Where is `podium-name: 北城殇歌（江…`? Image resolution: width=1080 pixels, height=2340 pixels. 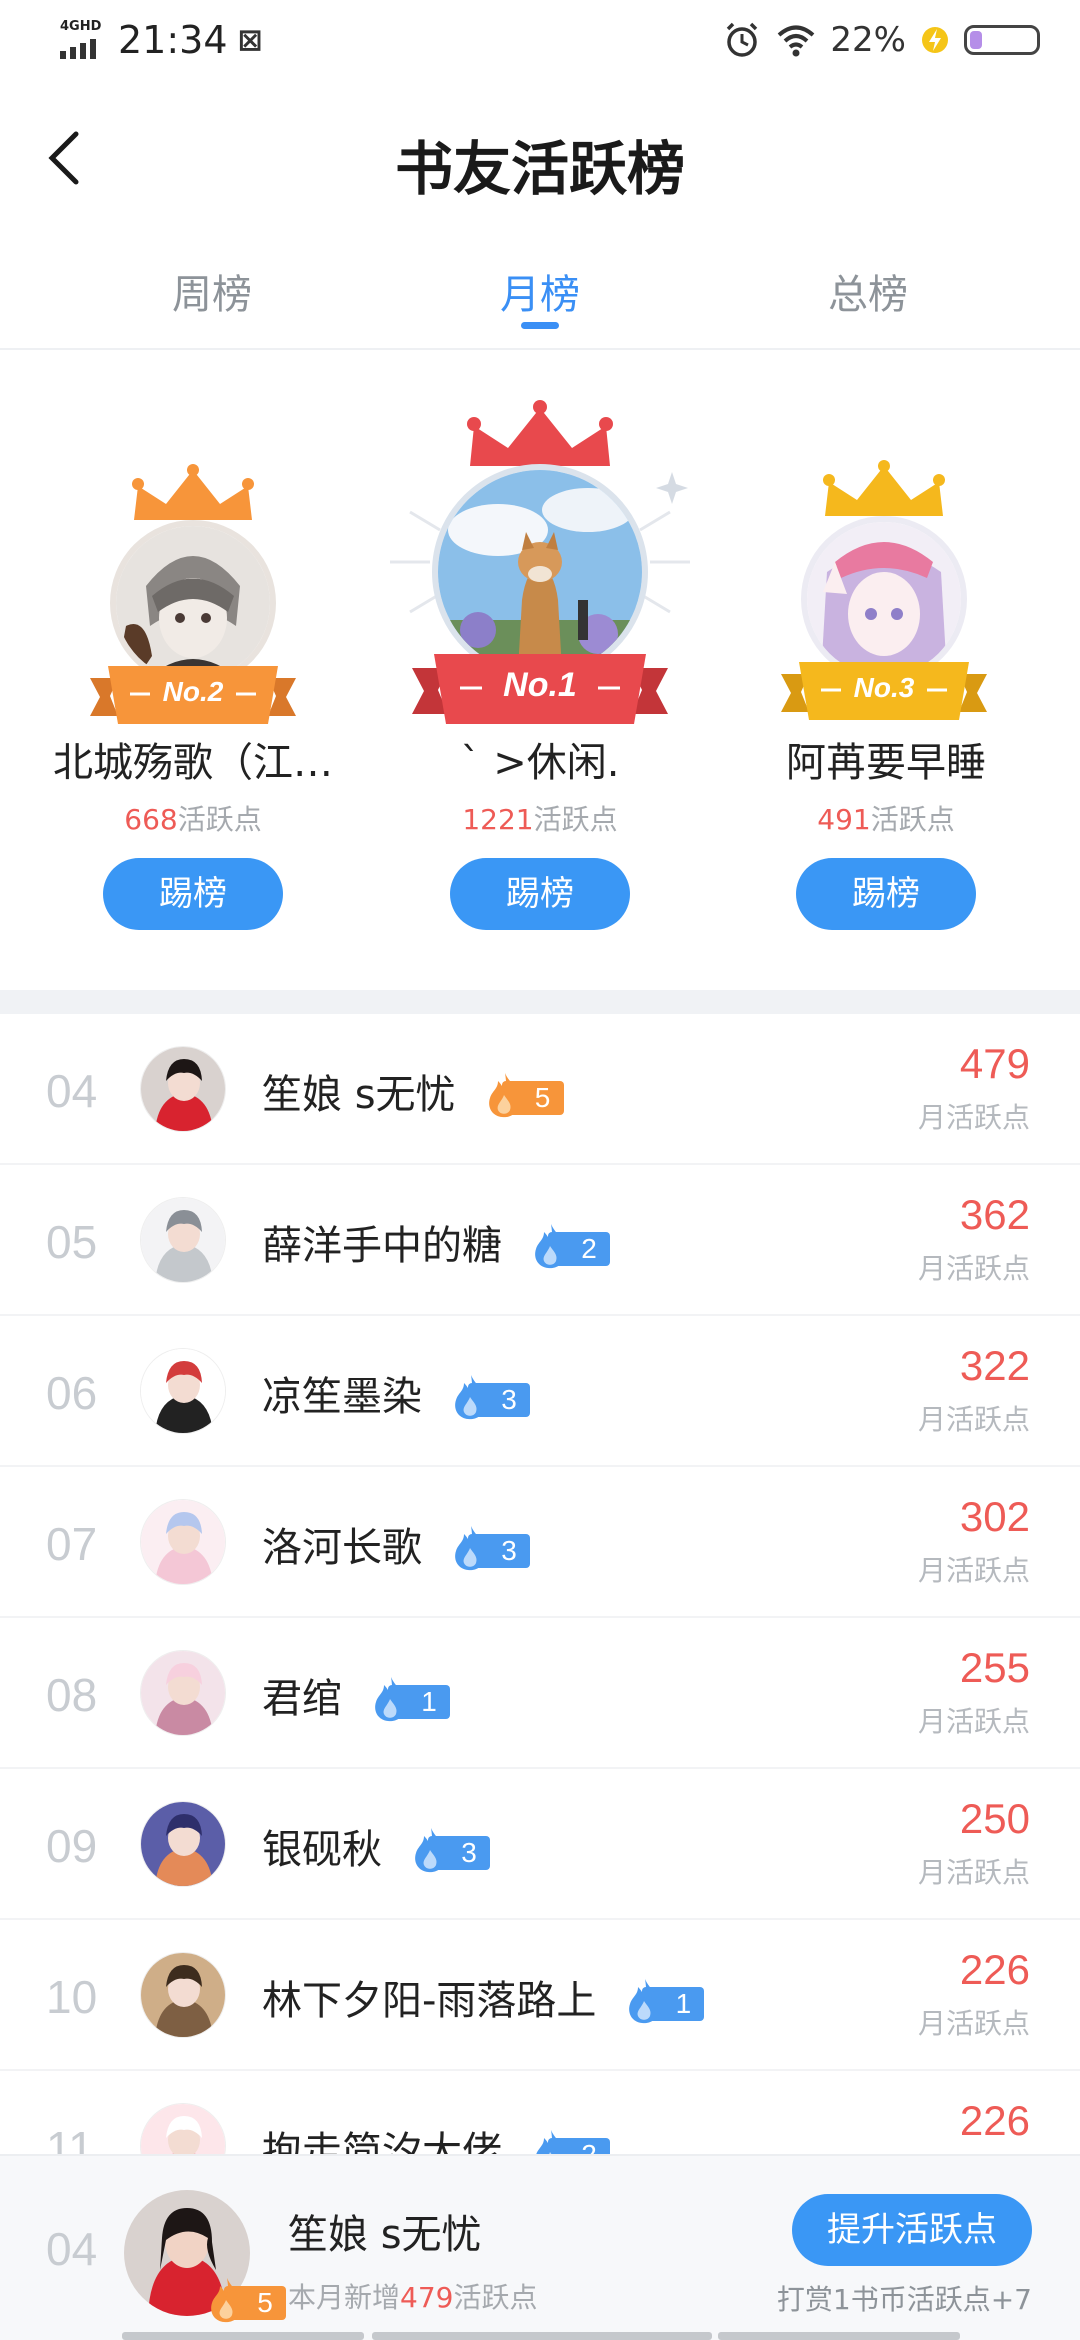 podium-name: 北城殇歌（江… is located at coordinates (193, 763).